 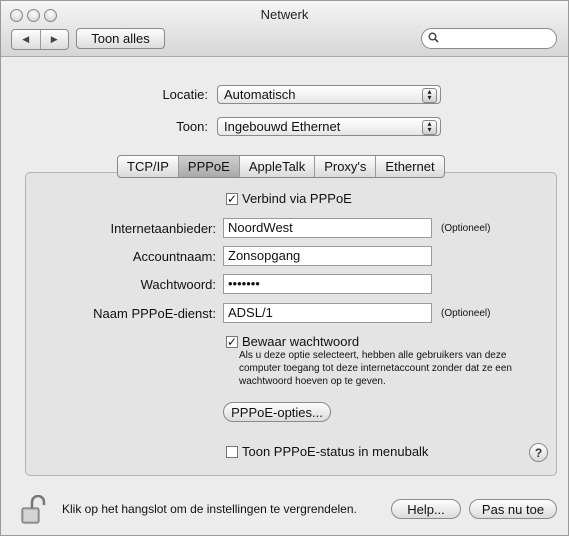 What do you see at coordinates (232, 342) in the screenshot?
I see `save-password-checkbox: ✓` at bounding box center [232, 342].